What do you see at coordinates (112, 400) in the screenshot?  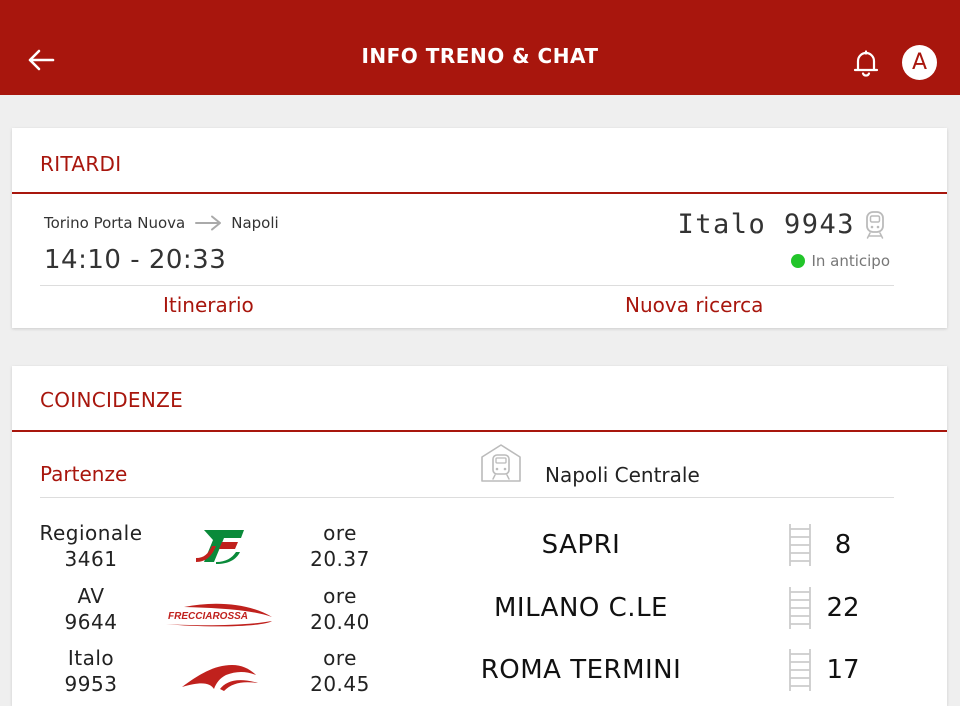 I see `coincidenze-title: COINCIDENZE` at bounding box center [112, 400].